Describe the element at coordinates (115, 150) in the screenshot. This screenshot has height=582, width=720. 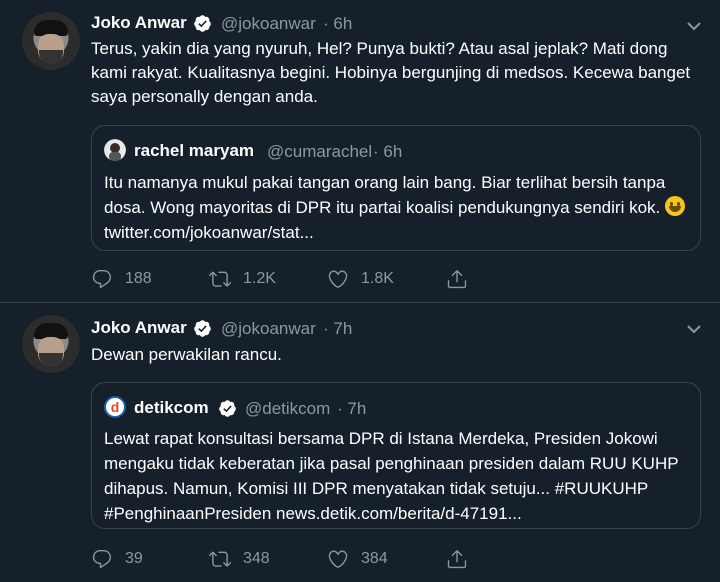
I see `quoted-avatar` at that location.